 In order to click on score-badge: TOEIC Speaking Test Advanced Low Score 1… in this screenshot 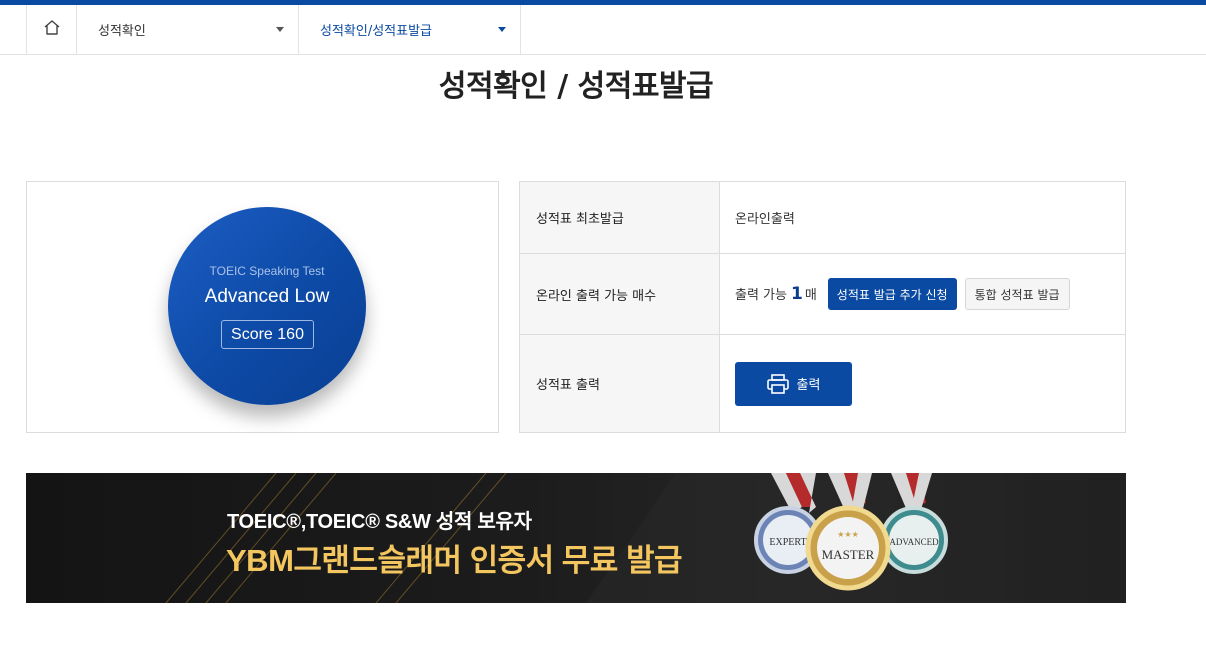, I will do `click(267, 306)`.